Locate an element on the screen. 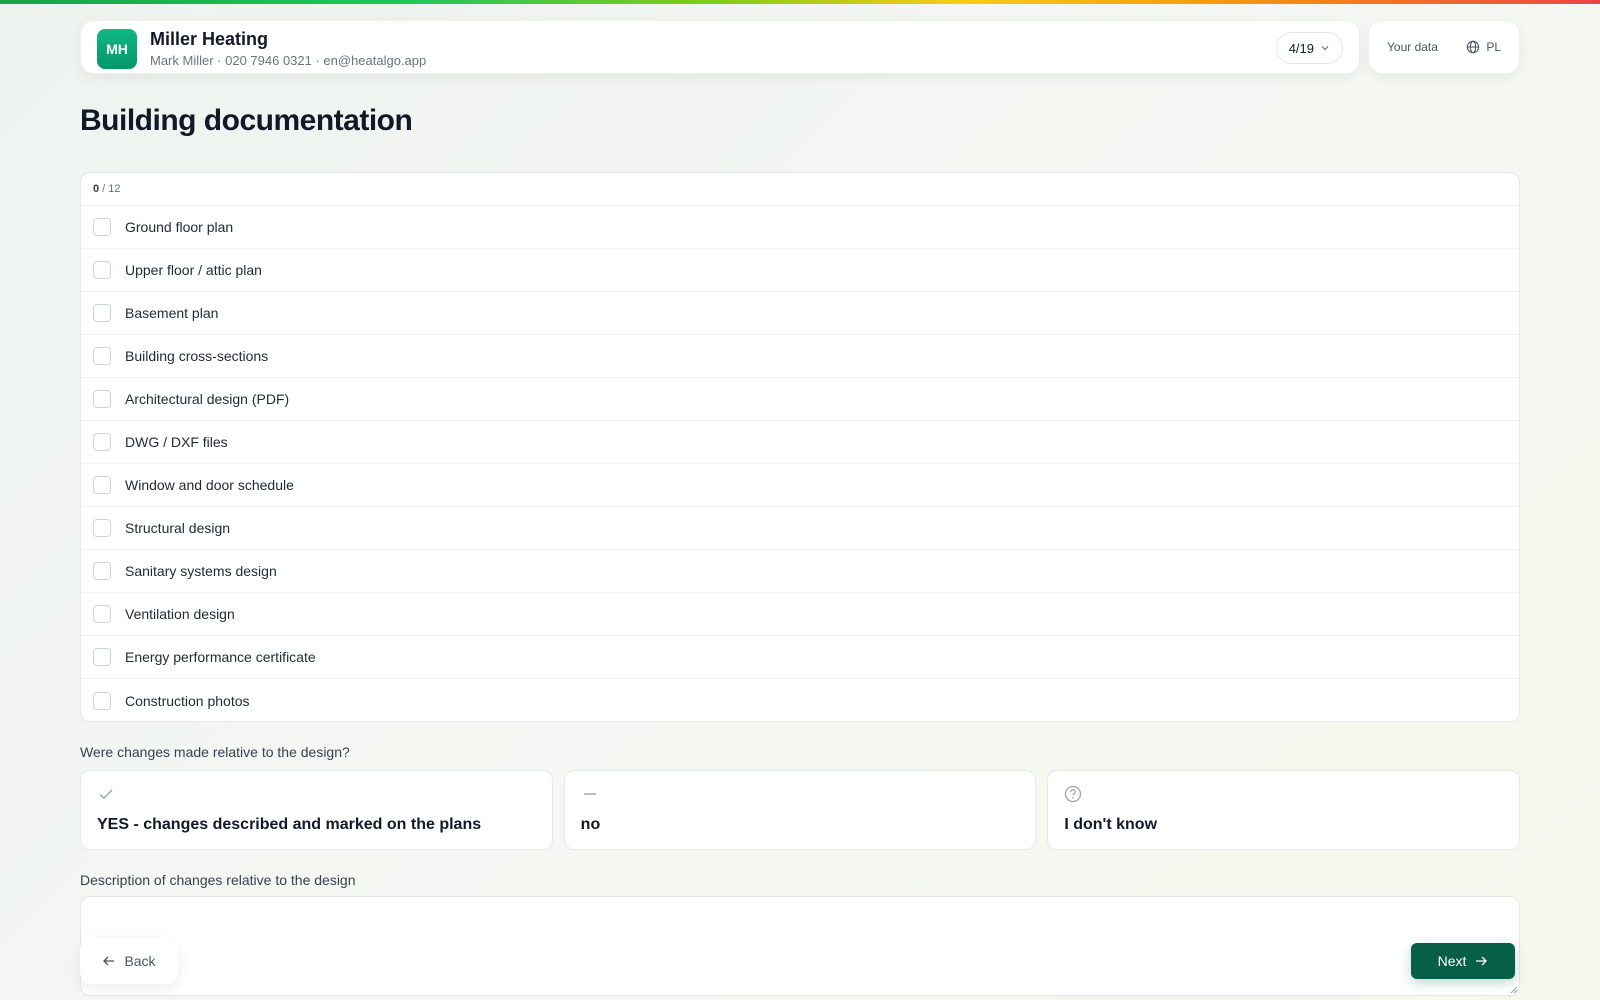 This screenshot has height=1000, width=1600. arrow-right-icon is located at coordinates (1482, 961).